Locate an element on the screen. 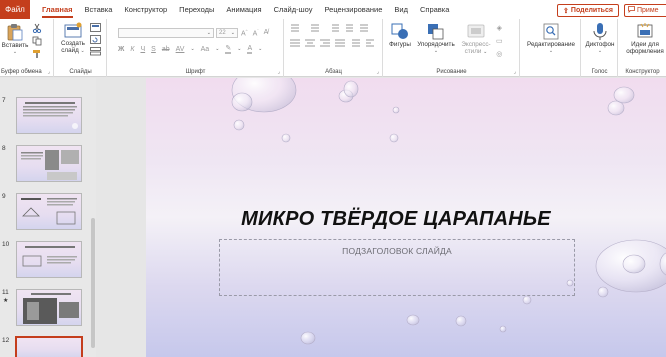 The image size is (666, 357). section-icon is located at coordinates (95, 51).